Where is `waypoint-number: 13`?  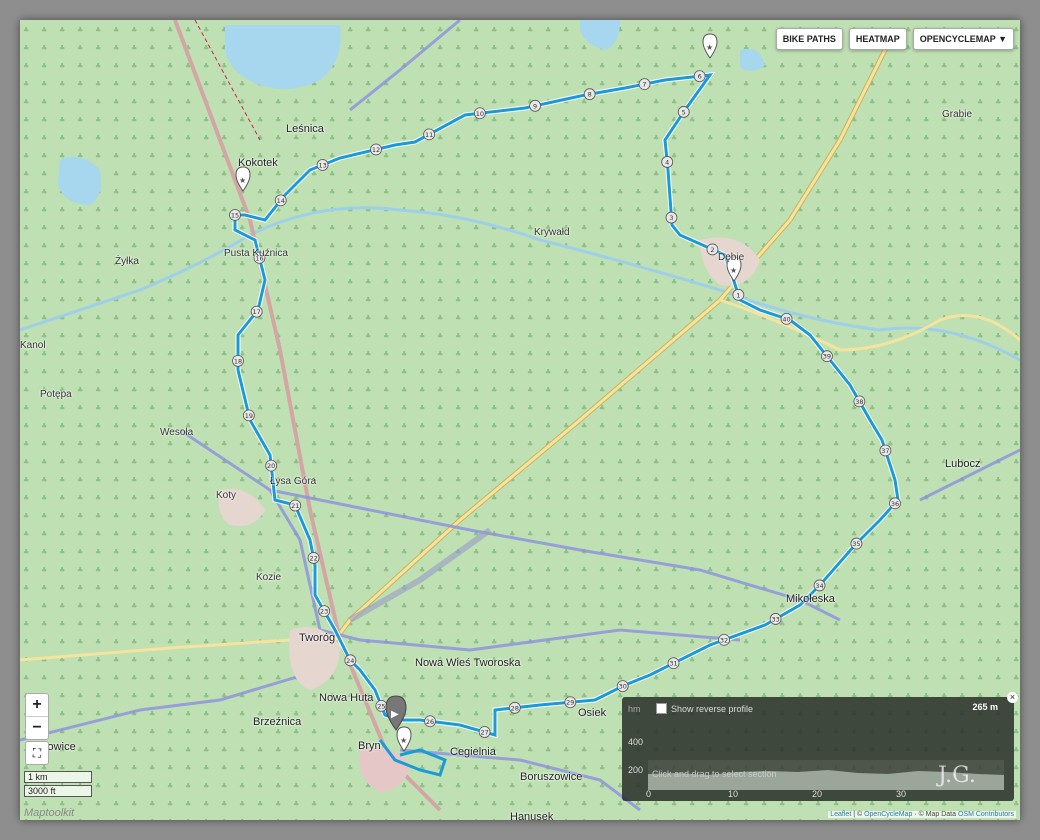 waypoint-number: 13 is located at coordinates (322, 165).